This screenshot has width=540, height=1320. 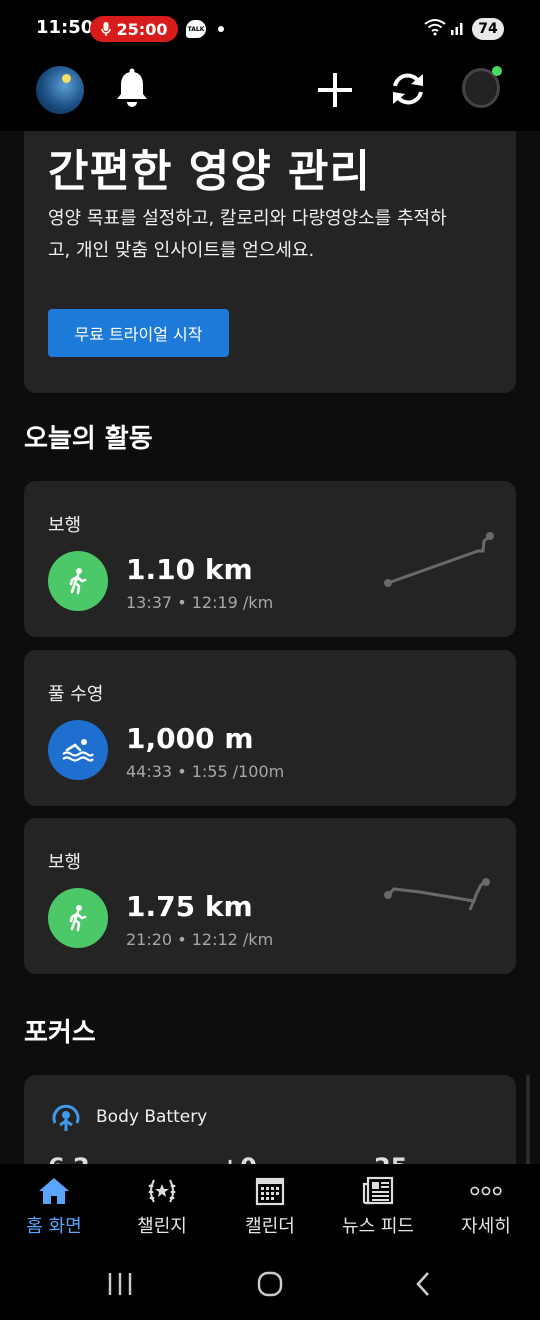 What do you see at coordinates (200, 602) in the screenshot?
I see `activity-details: 13:37 • 12:19 /km` at bounding box center [200, 602].